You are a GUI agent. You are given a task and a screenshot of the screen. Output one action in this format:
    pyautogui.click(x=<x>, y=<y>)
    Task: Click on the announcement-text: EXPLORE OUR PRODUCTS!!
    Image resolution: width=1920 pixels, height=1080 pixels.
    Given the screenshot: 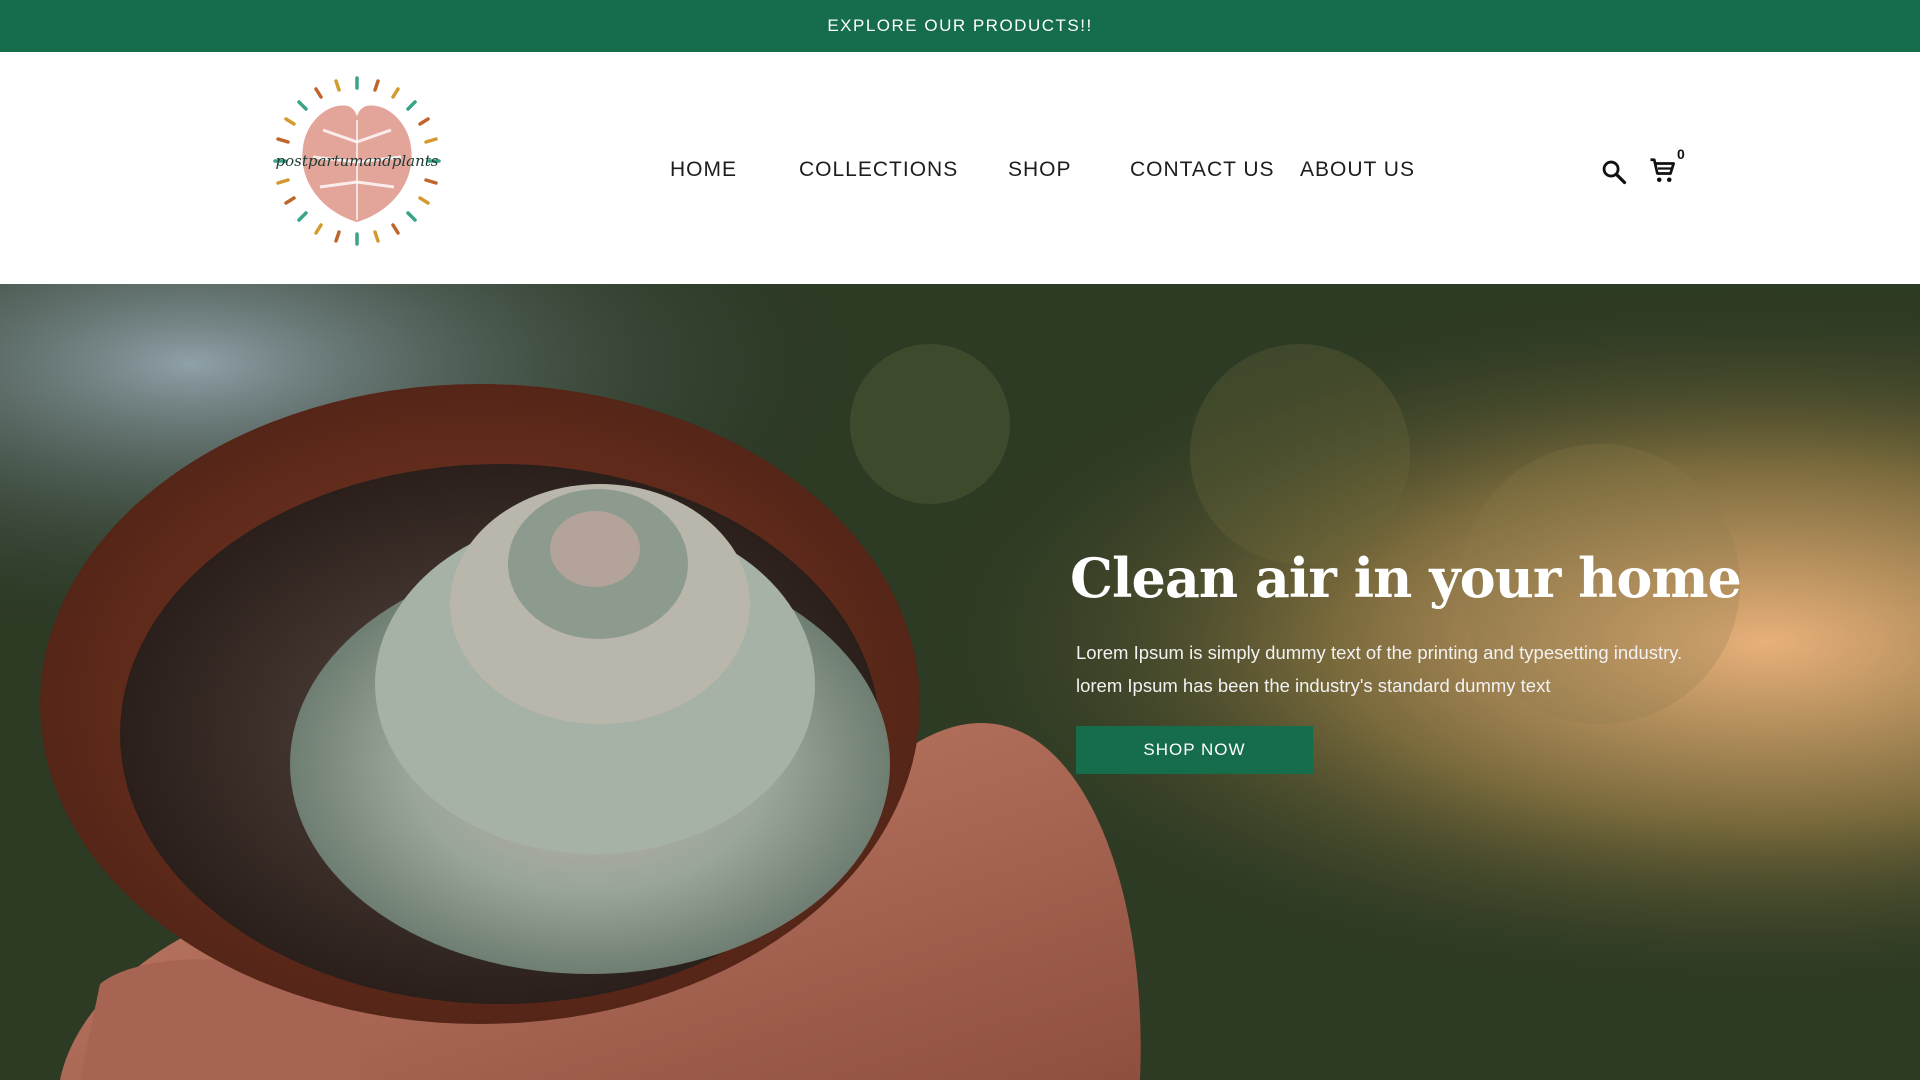 What is the action you would take?
    pyautogui.click(x=960, y=25)
    